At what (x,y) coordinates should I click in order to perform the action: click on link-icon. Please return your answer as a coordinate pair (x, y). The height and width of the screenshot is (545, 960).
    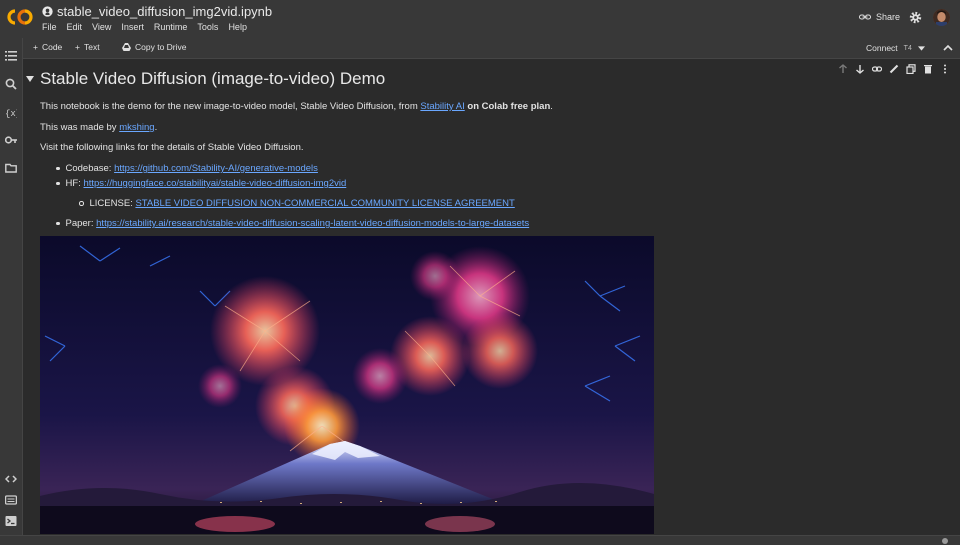
    Looking at the image, I should click on (865, 17).